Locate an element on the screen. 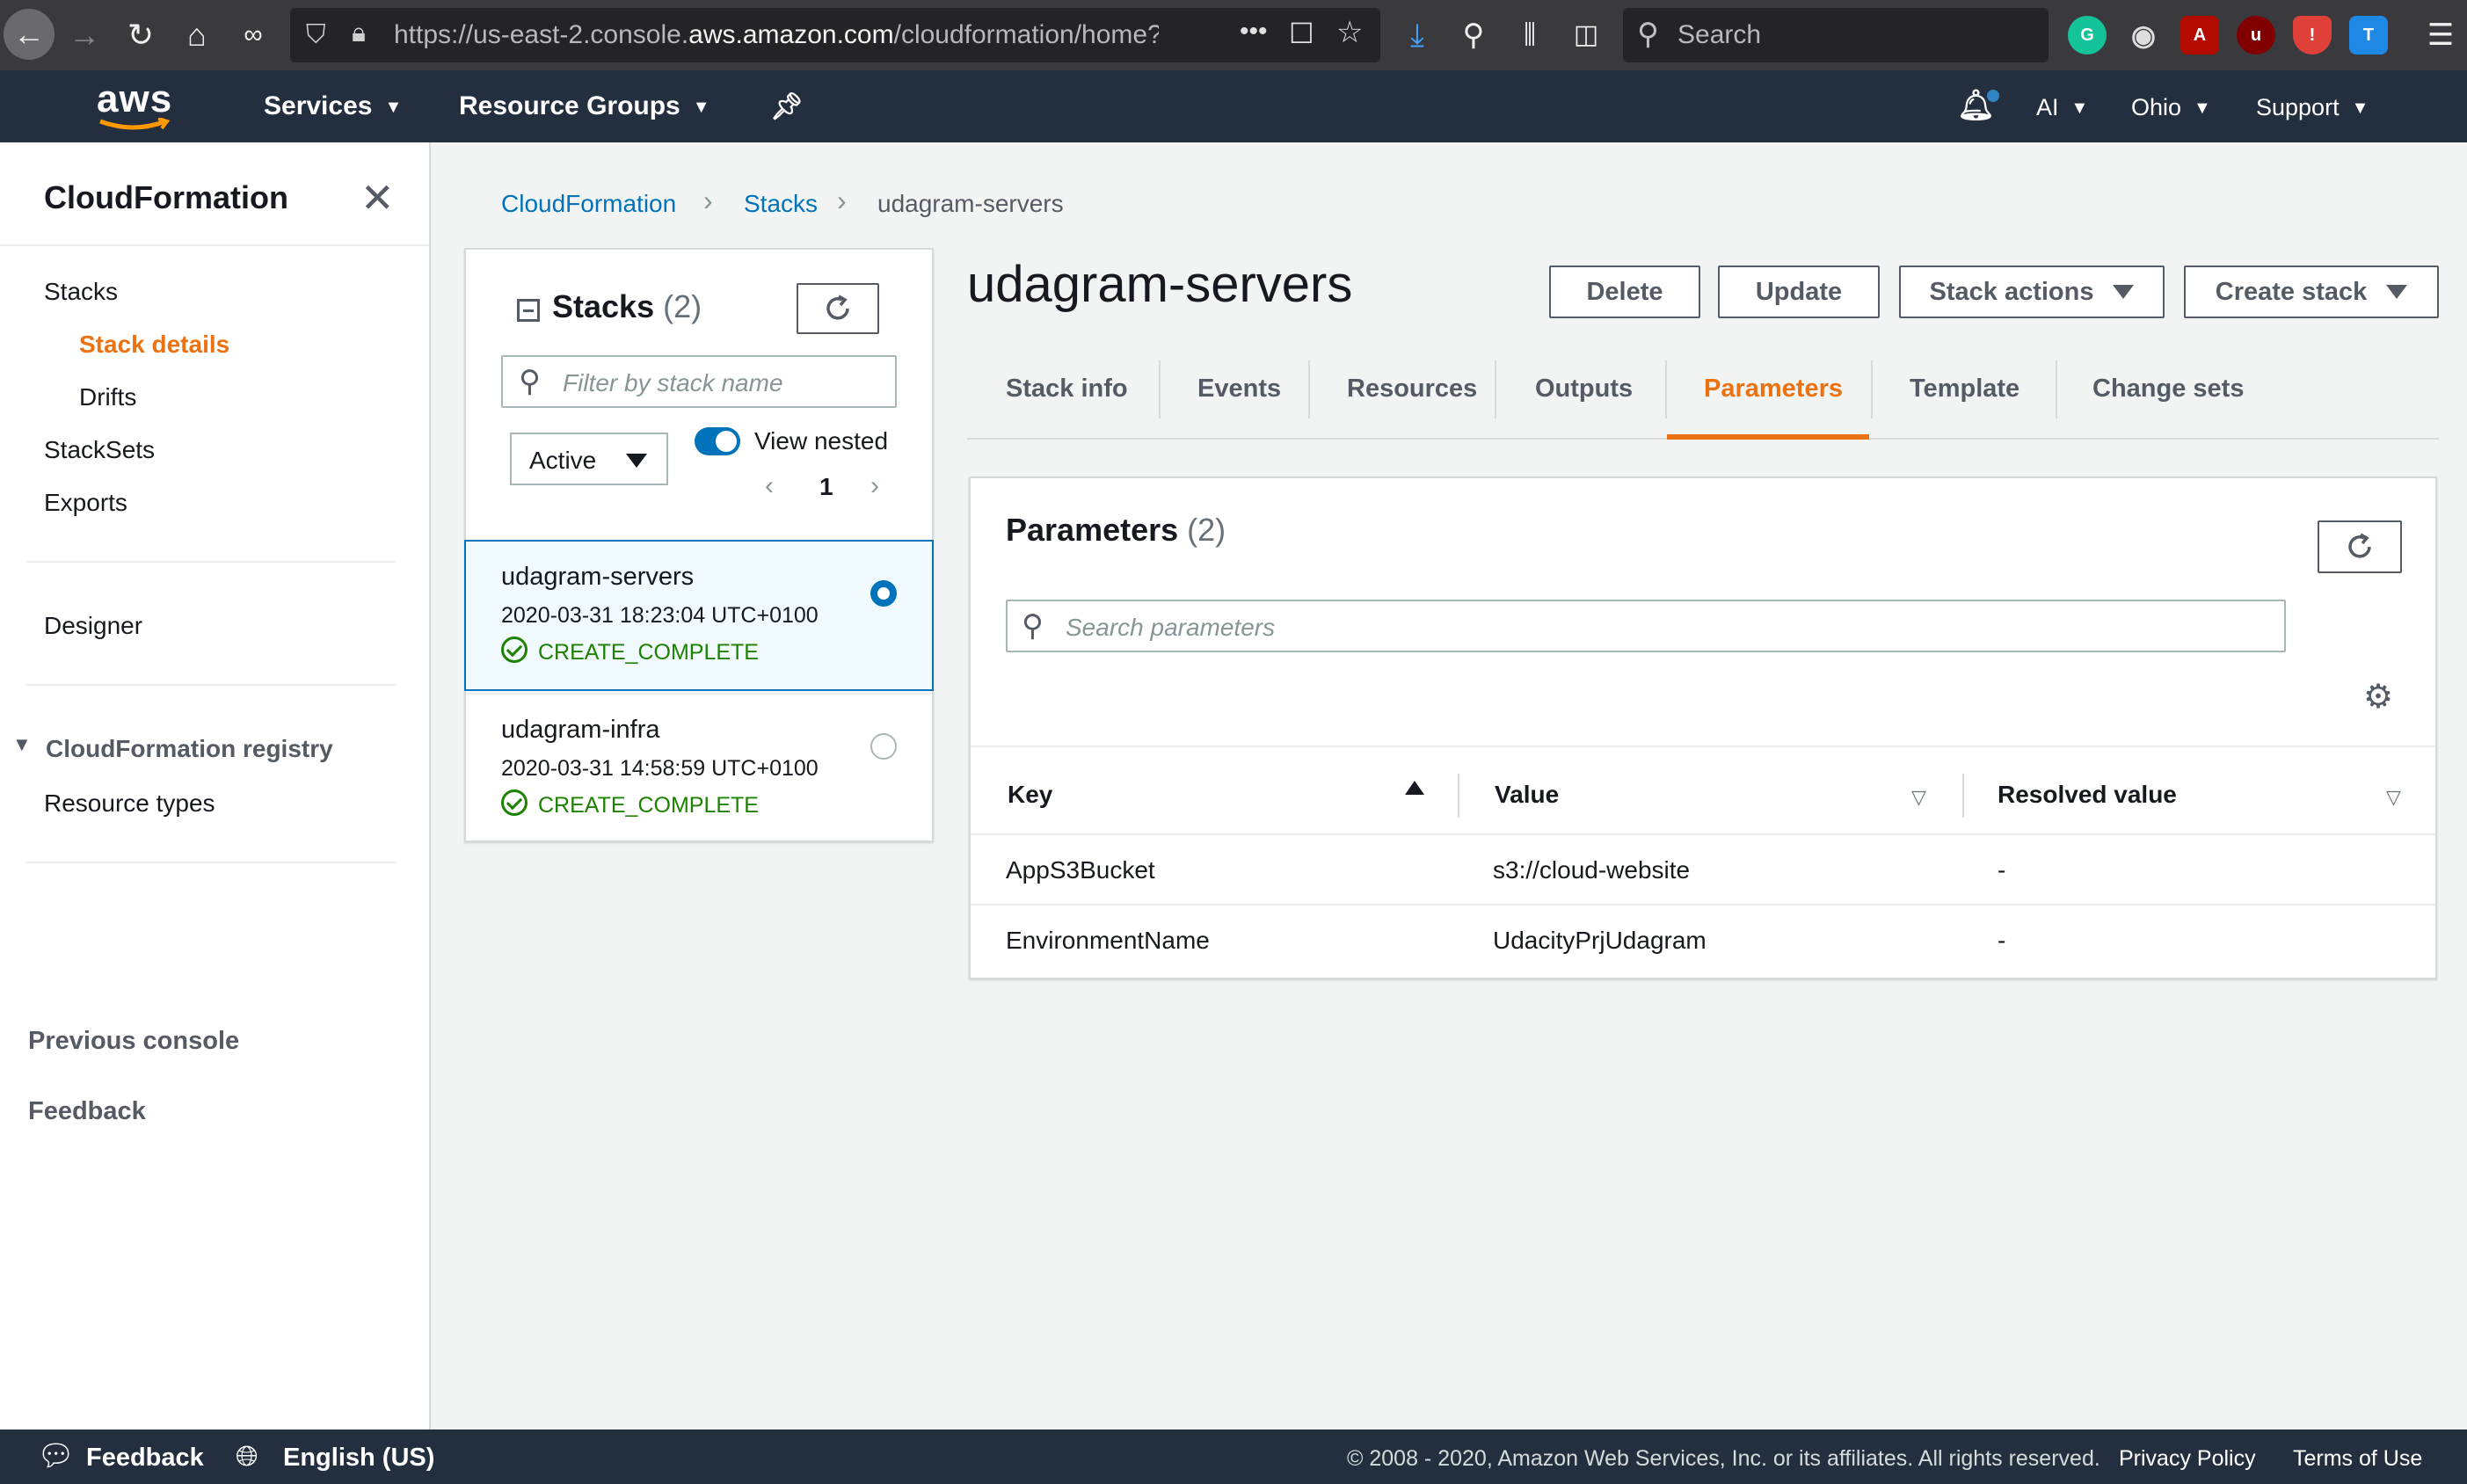  sort-ascending-icon is located at coordinates (1414, 788).